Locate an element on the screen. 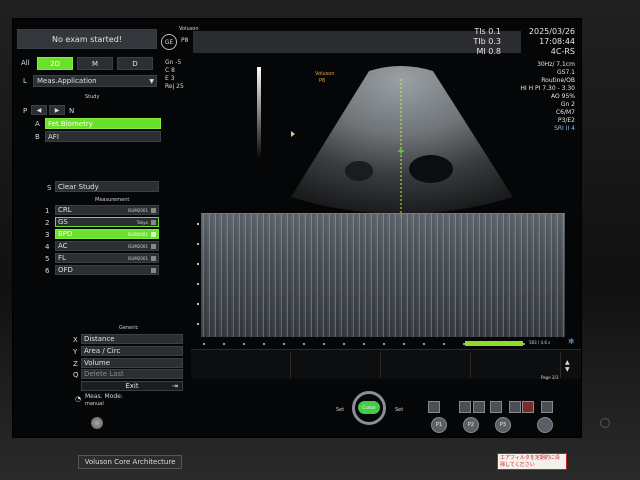 The height and width of the screenshot is (480, 640). image-probe-label: P8 is located at coordinates (322, 81).